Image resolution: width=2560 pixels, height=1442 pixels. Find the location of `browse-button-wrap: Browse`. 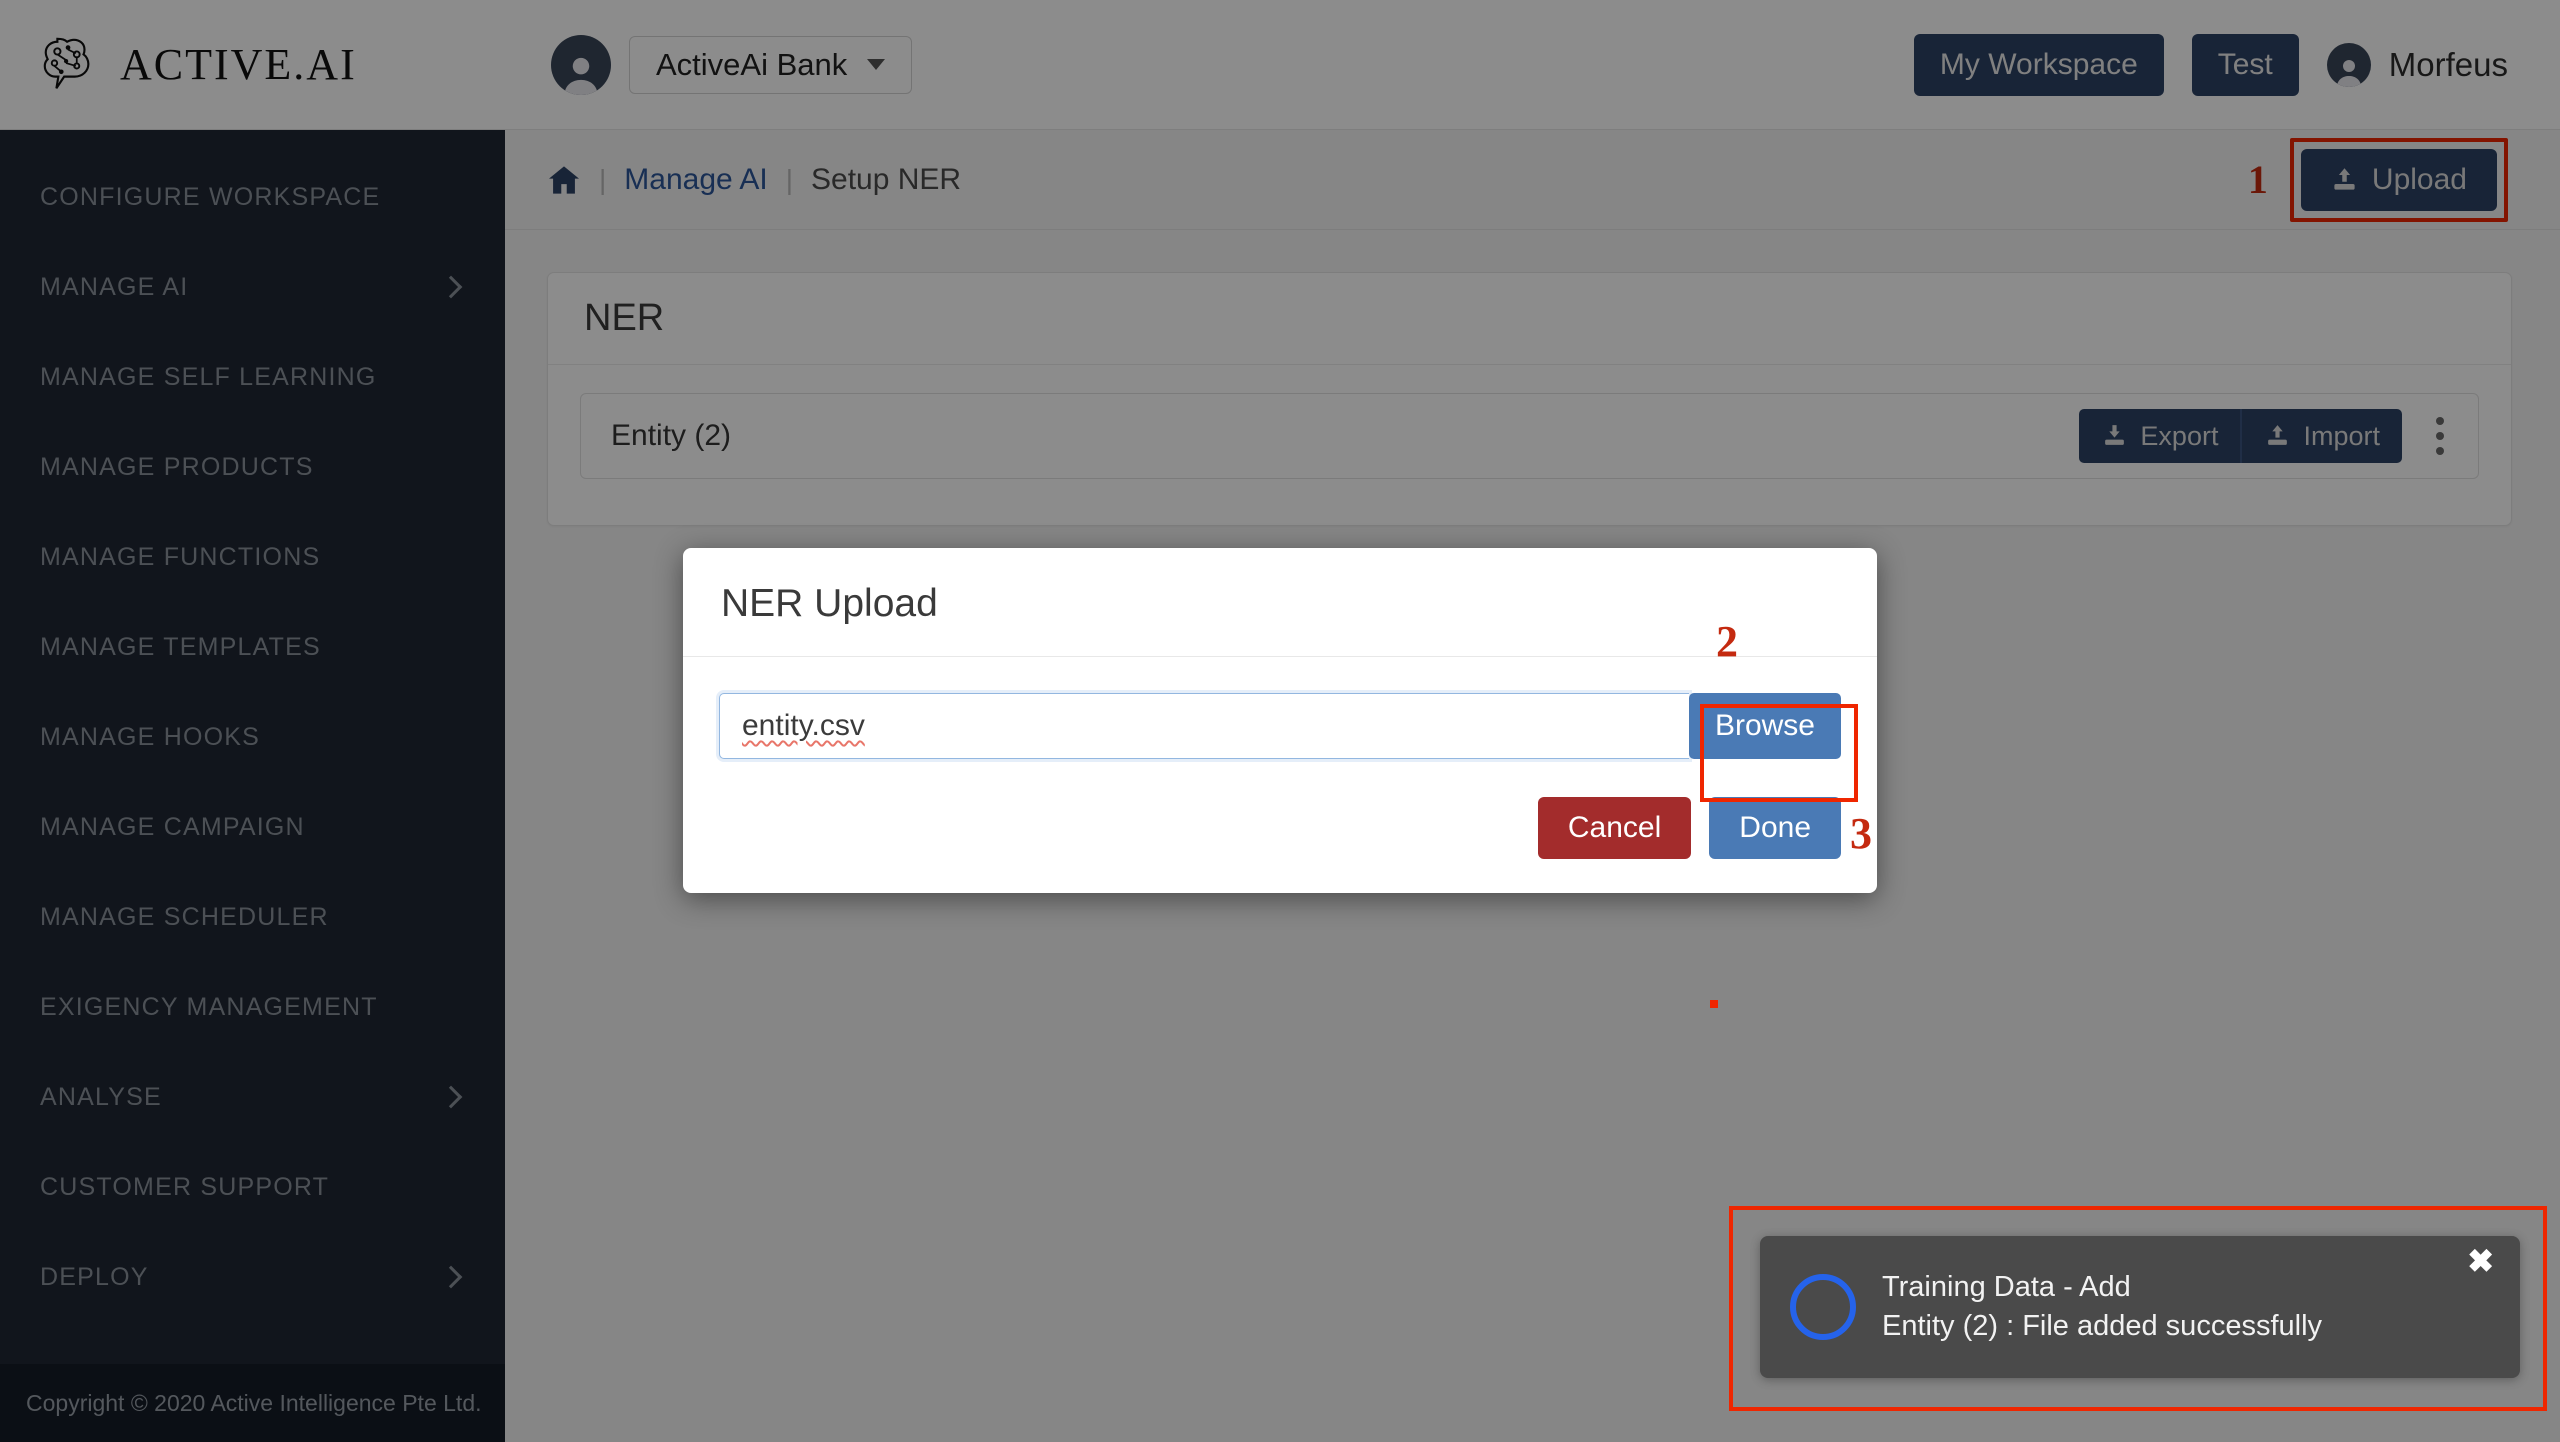

browse-button-wrap: Browse is located at coordinates (1764, 726).